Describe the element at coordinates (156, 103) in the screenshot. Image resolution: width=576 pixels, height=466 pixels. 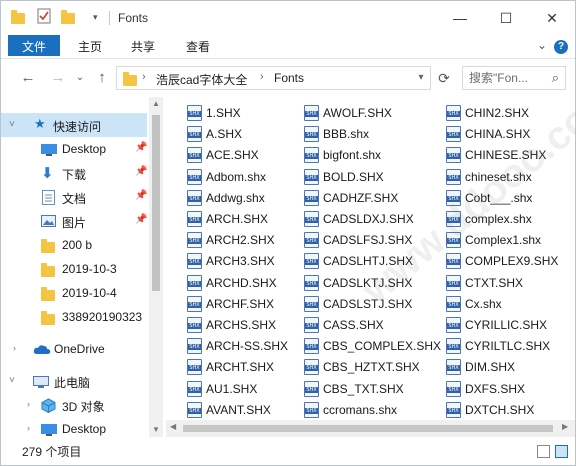
I see `scroll-up-icon: ▲` at that location.